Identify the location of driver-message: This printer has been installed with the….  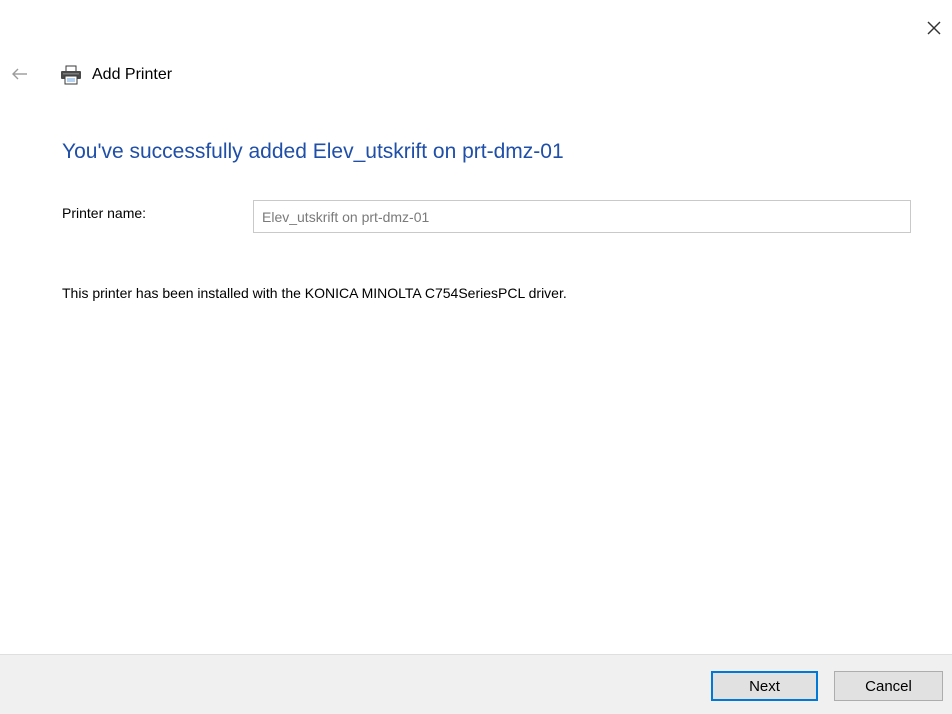
(314, 293).